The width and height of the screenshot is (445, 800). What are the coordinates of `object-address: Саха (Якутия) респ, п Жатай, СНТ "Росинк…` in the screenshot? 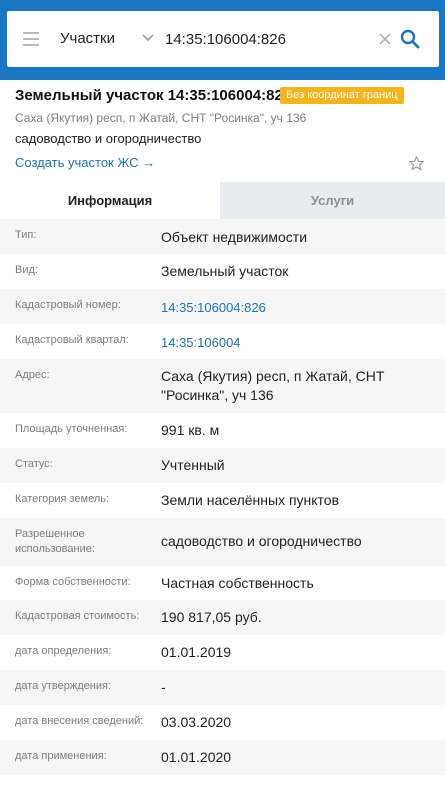 It's located at (161, 118).